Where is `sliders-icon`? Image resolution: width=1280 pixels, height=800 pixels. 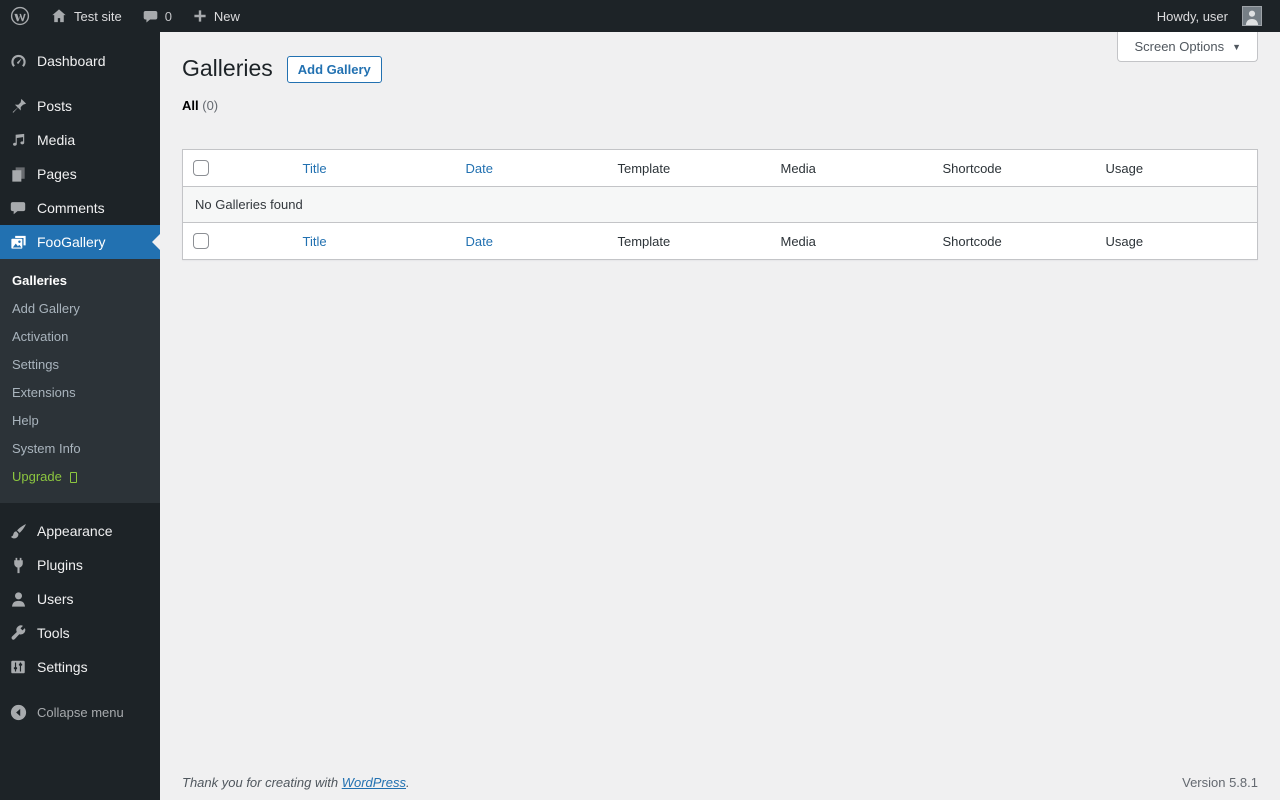
sliders-icon is located at coordinates (18, 667).